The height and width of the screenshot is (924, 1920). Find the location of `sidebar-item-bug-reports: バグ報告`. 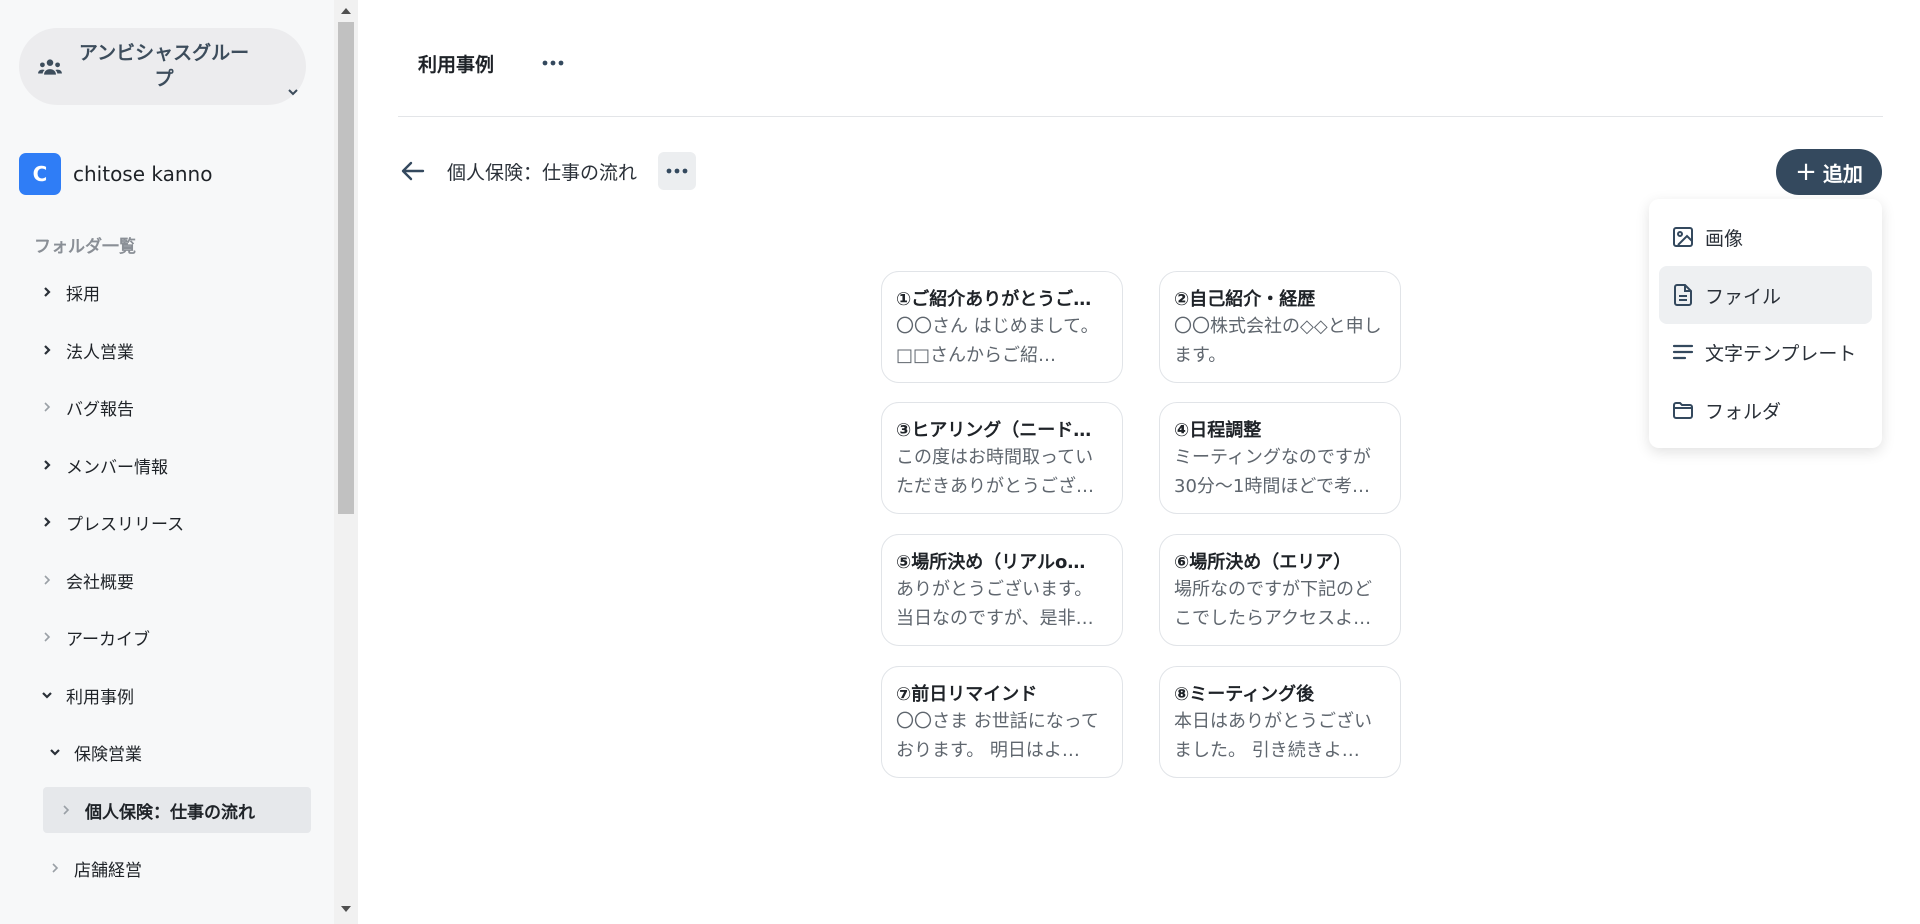

sidebar-item-bug-reports: バグ報告 is located at coordinates (87, 407).